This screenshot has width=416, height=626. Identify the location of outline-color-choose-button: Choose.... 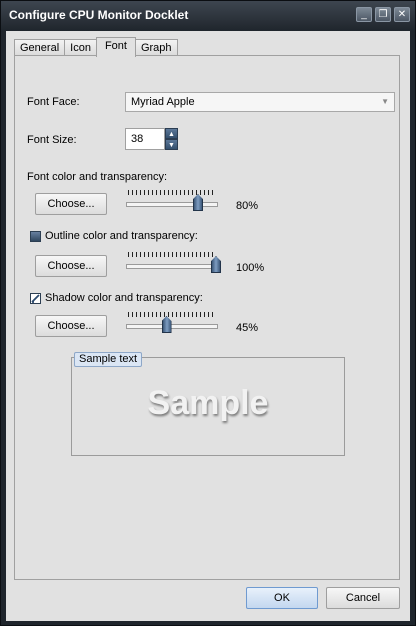
(71, 266).